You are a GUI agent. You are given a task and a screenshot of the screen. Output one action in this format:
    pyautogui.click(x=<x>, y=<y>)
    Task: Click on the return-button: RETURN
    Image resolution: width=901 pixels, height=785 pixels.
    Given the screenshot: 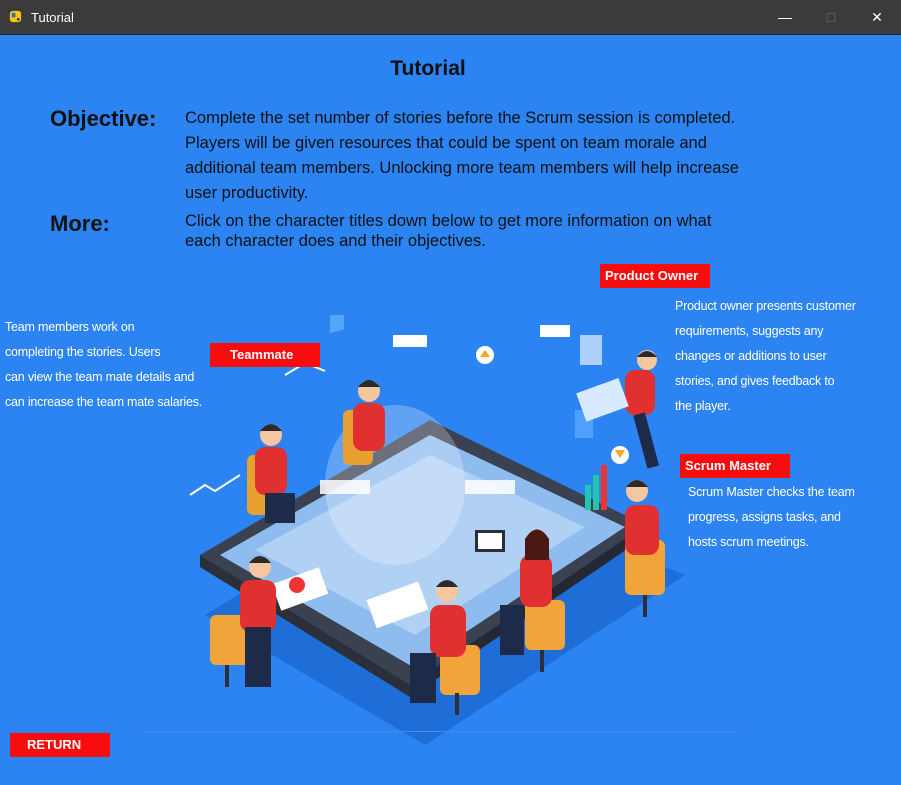 What is the action you would take?
    pyautogui.click(x=60, y=745)
    